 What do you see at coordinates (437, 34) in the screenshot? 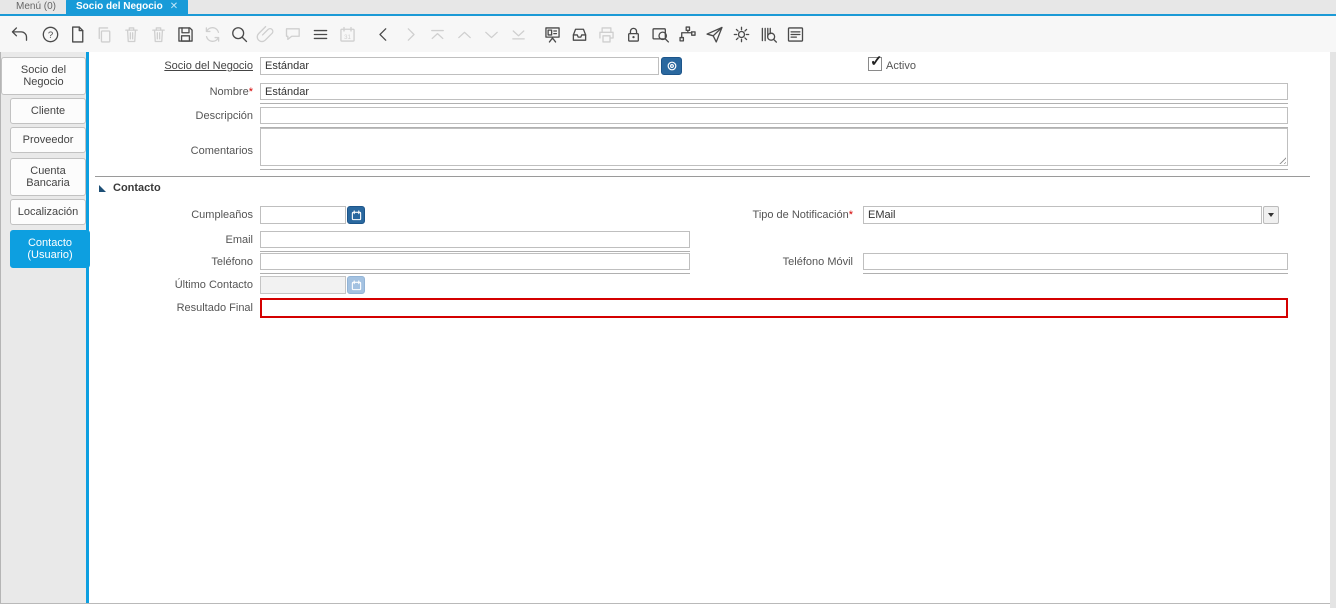
I see `first-record-icon` at bounding box center [437, 34].